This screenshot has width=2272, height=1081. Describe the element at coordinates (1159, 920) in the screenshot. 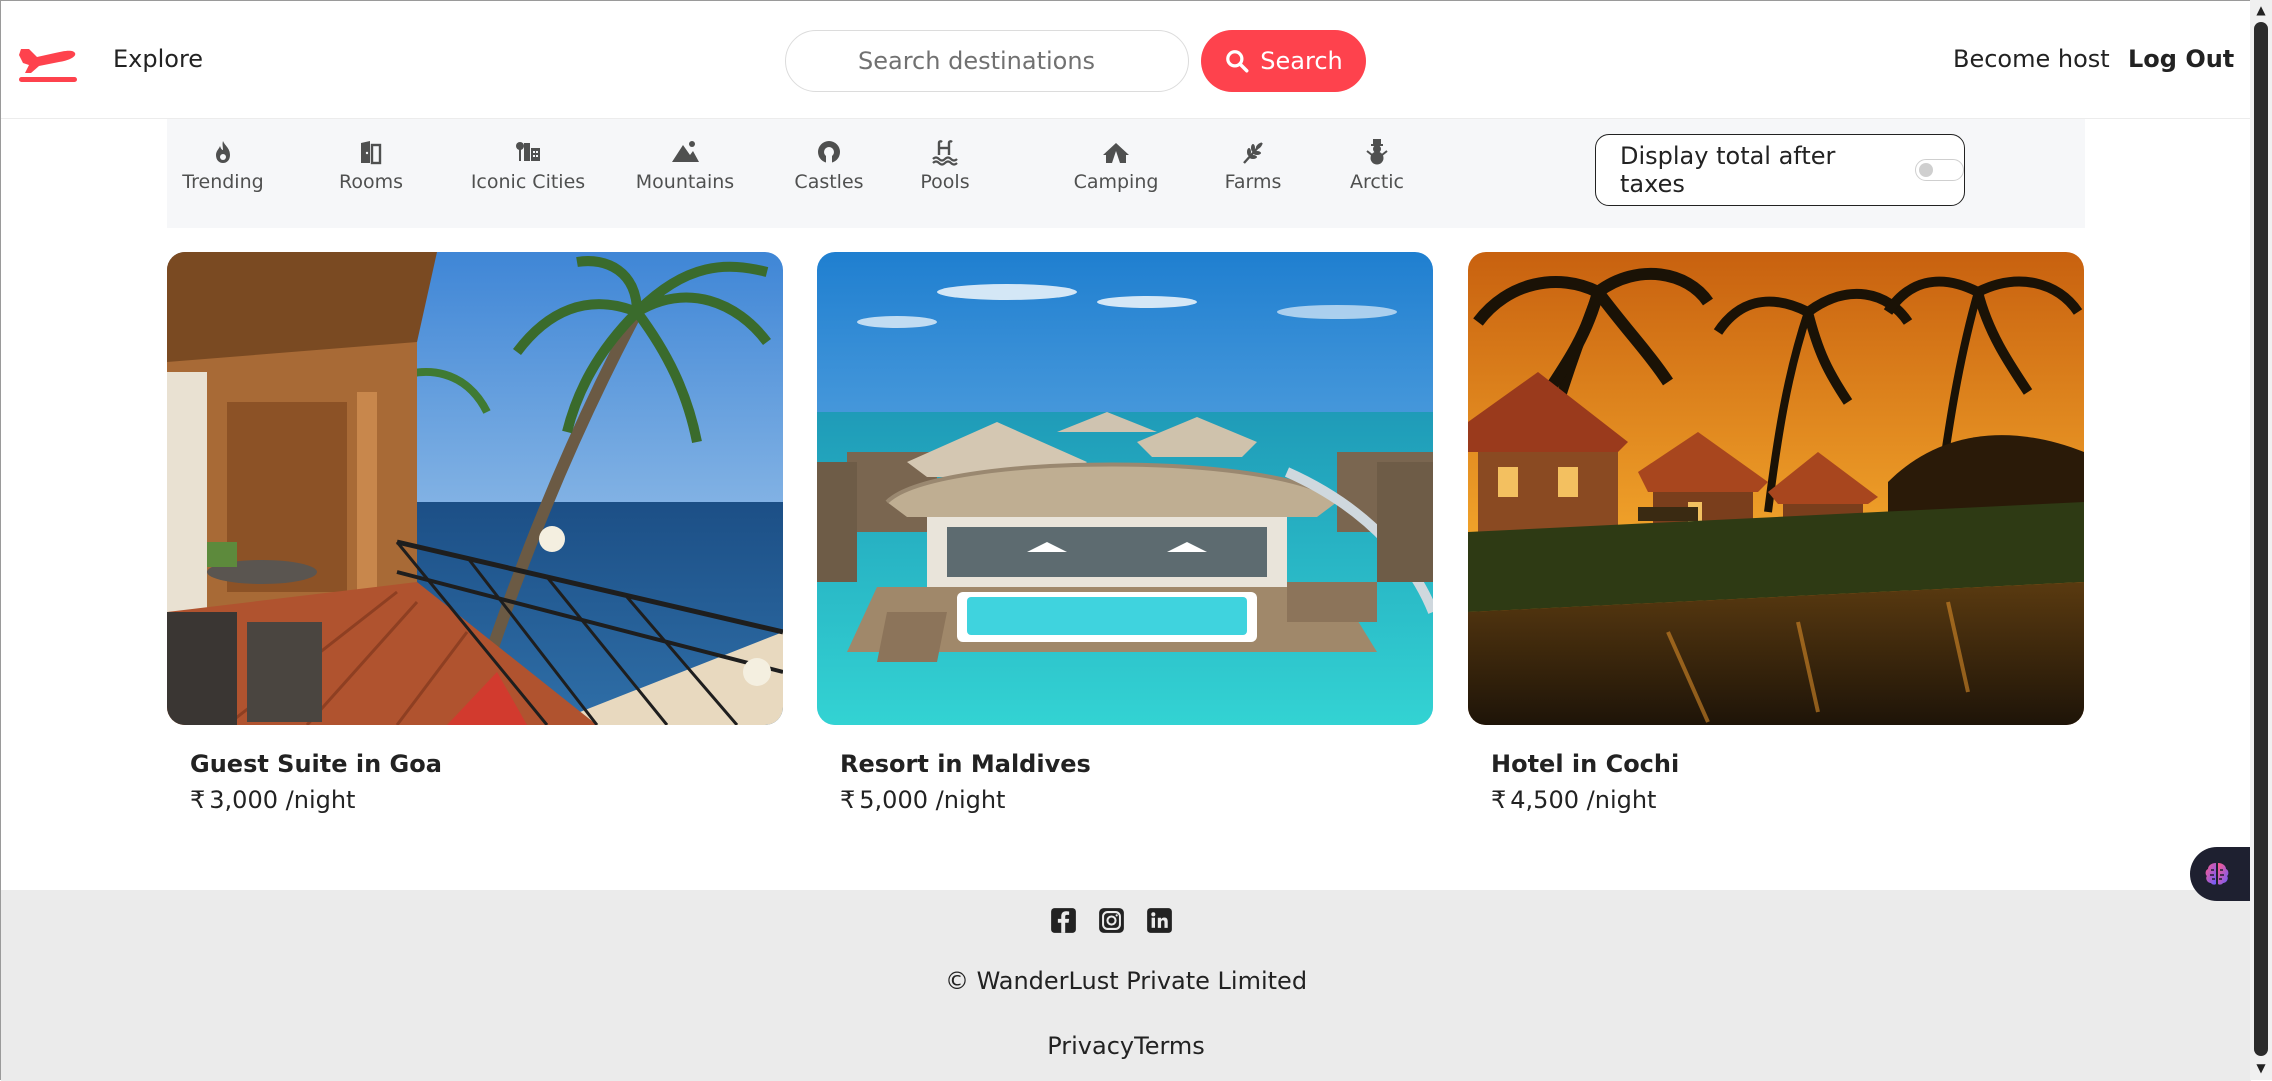

I see `linkedin-icon` at that location.